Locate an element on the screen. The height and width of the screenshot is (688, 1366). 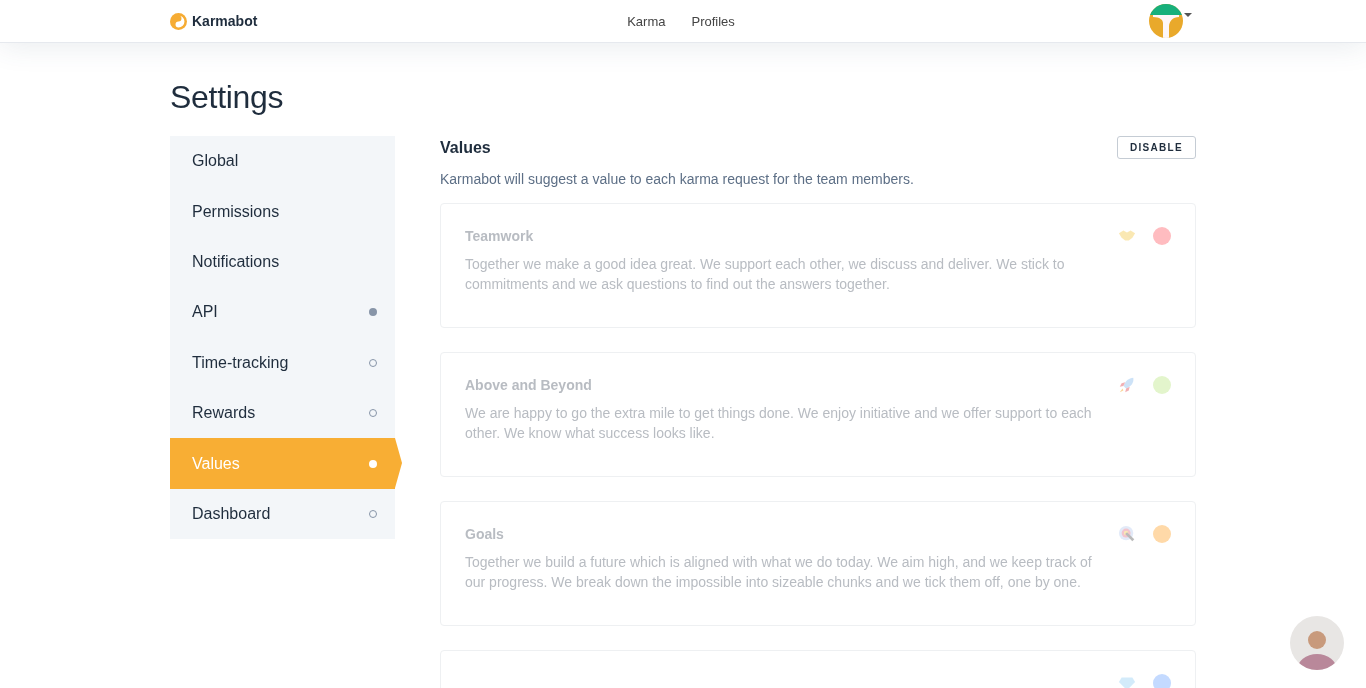
sidebar-item: Rewards is located at coordinates (282, 413).